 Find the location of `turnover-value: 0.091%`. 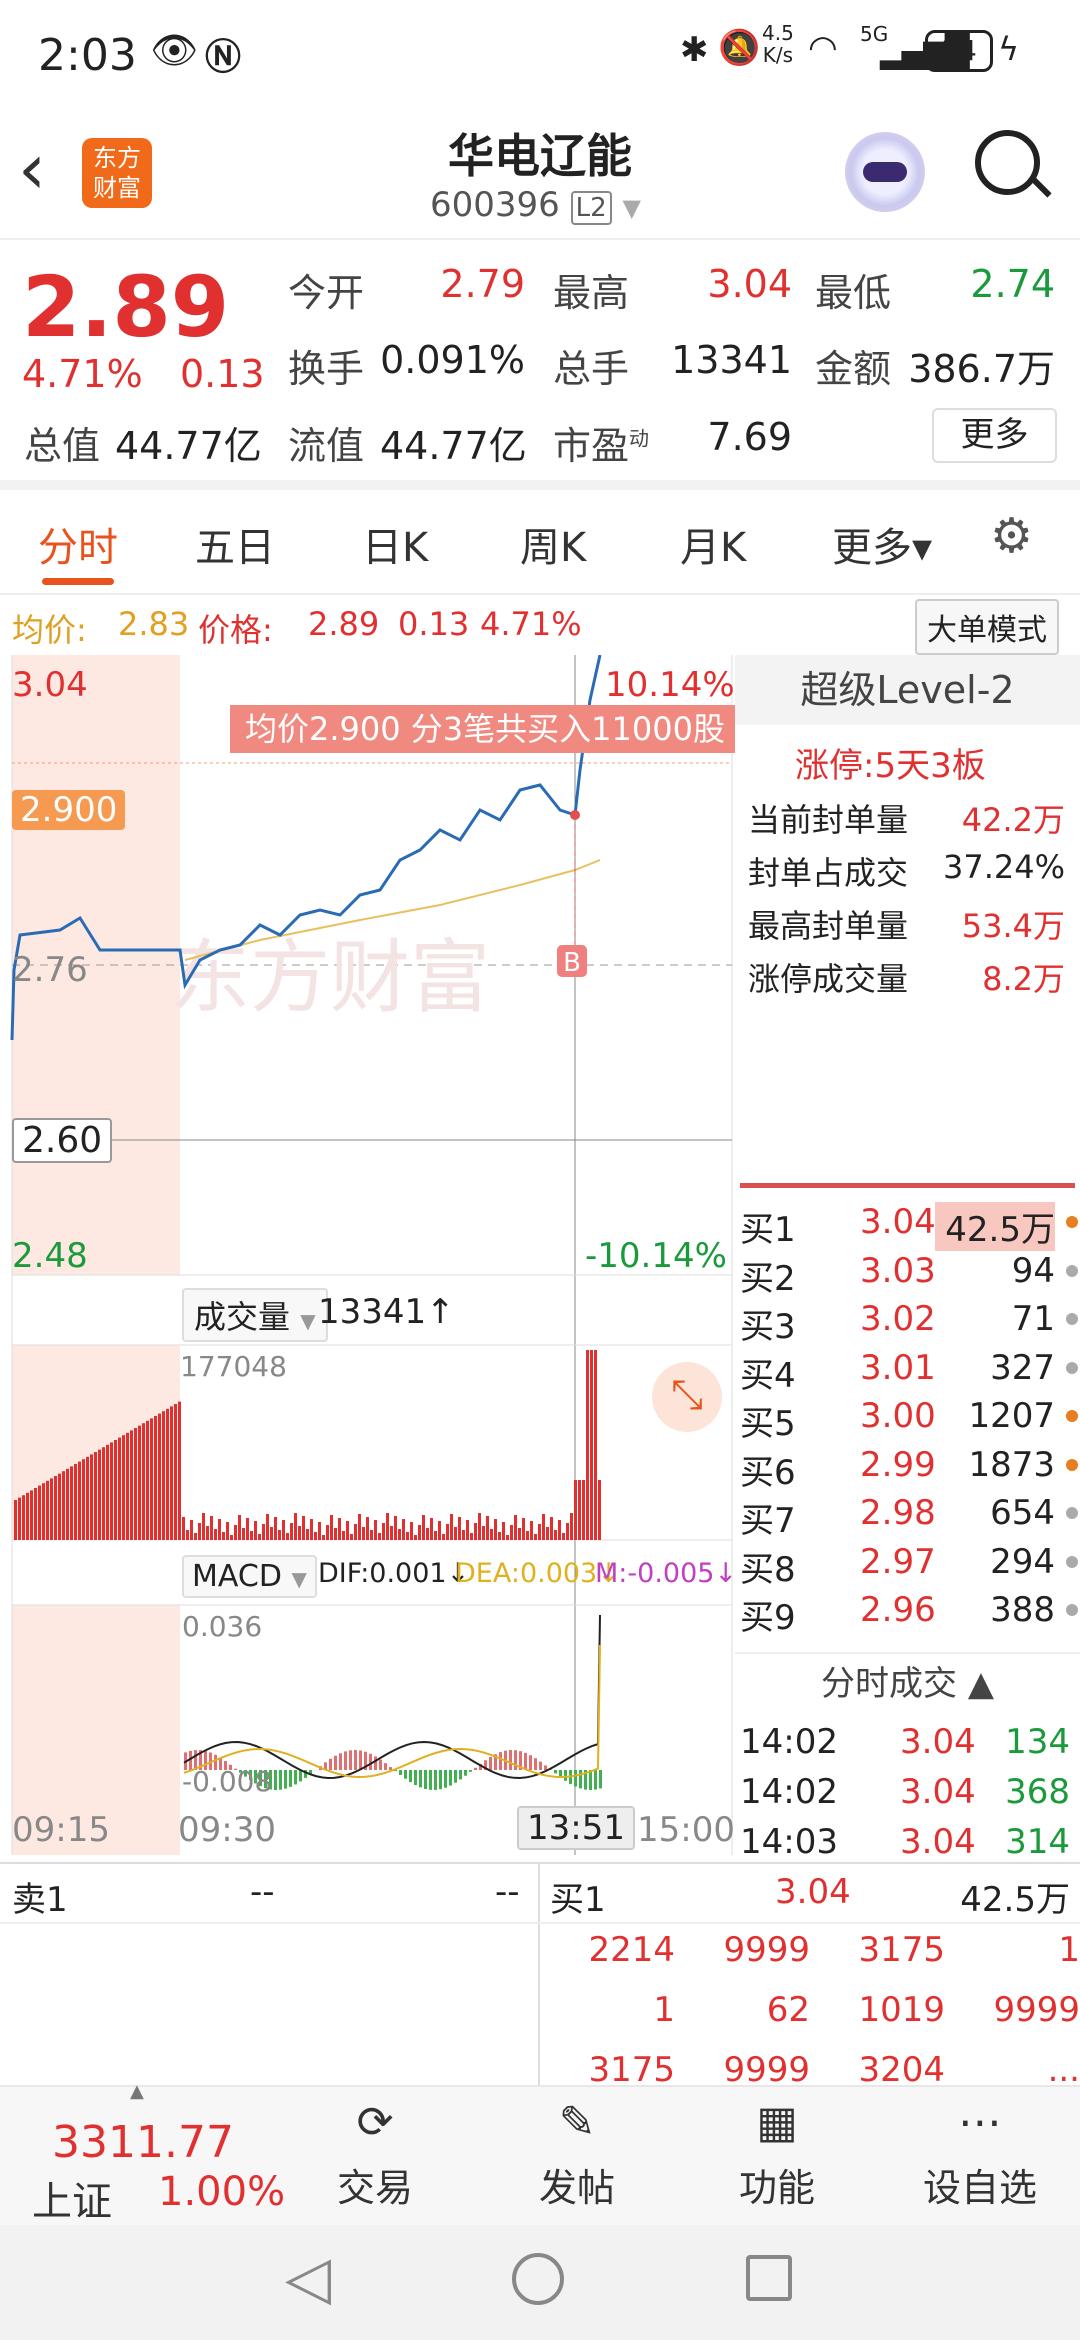

turnover-value: 0.091% is located at coordinates (452, 360).